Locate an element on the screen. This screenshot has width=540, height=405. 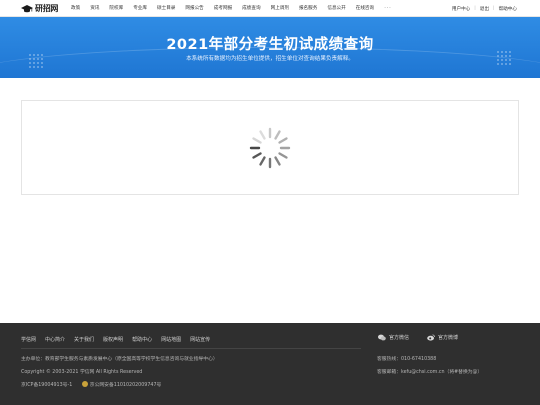
footer-icp-row: 京ICP备19004913号-1 京公网安备11010202009747号 is located at coordinates (91, 384).